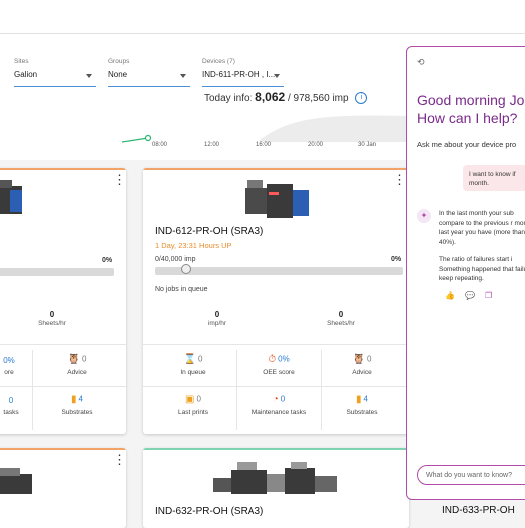 Image resolution: width=525 pixels, height=528 pixels. I want to click on sheets-label: Sheets/hr, so click(52, 323).